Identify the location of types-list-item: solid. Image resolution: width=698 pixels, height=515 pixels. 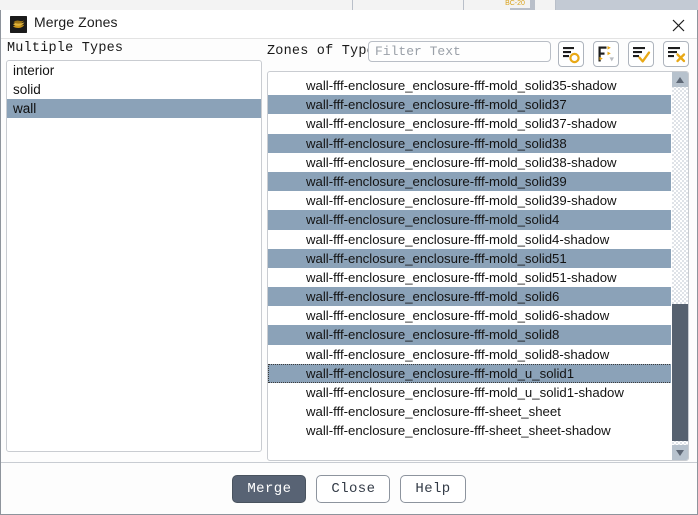
(134, 89).